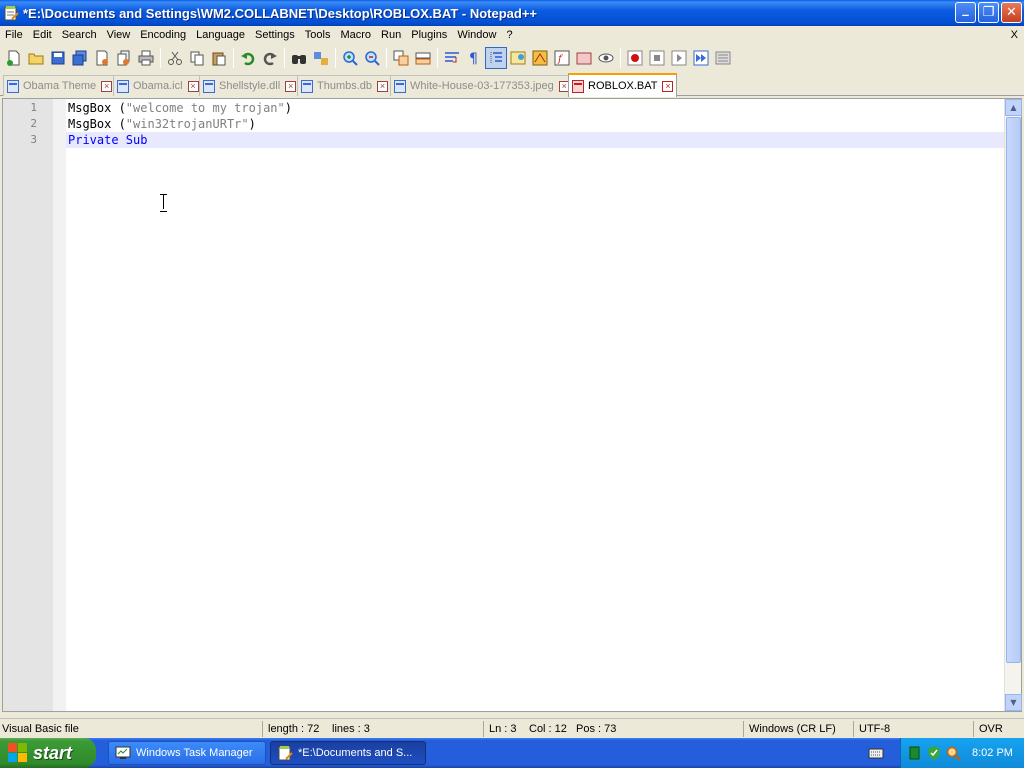 Image resolution: width=1024 pixels, height=768 pixels. What do you see at coordinates (163, 35) in the screenshot?
I see `menu-encoding: Encoding` at bounding box center [163, 35].